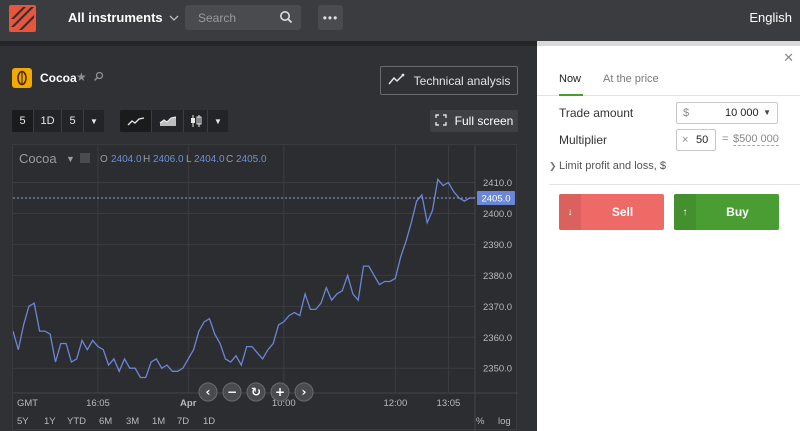  What do you see at coordinates (50, 421) in the screenshot?
I see `range-button-1y: 1Y` at bounding box center [50, 421].